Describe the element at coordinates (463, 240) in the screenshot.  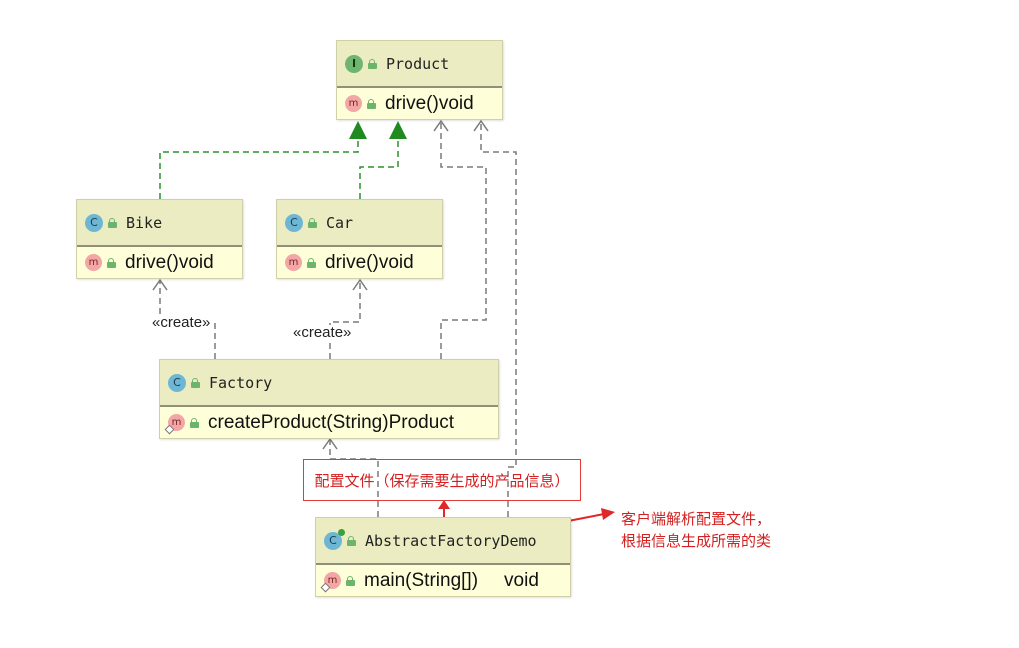
I see `factory-depends-product-line` at that location.